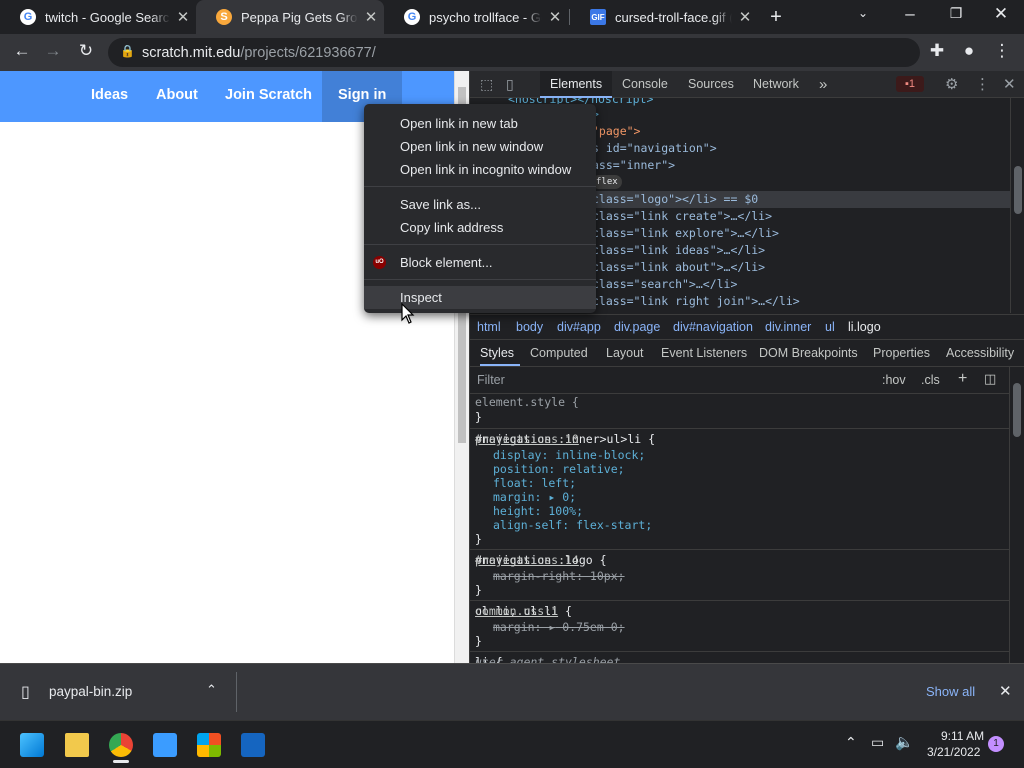 This screenshot has height=768, width=1024. Describe the element at coordinates (480, 146) in the screenshot. I see `menu-open-new-window: Open link in new window` at that location.